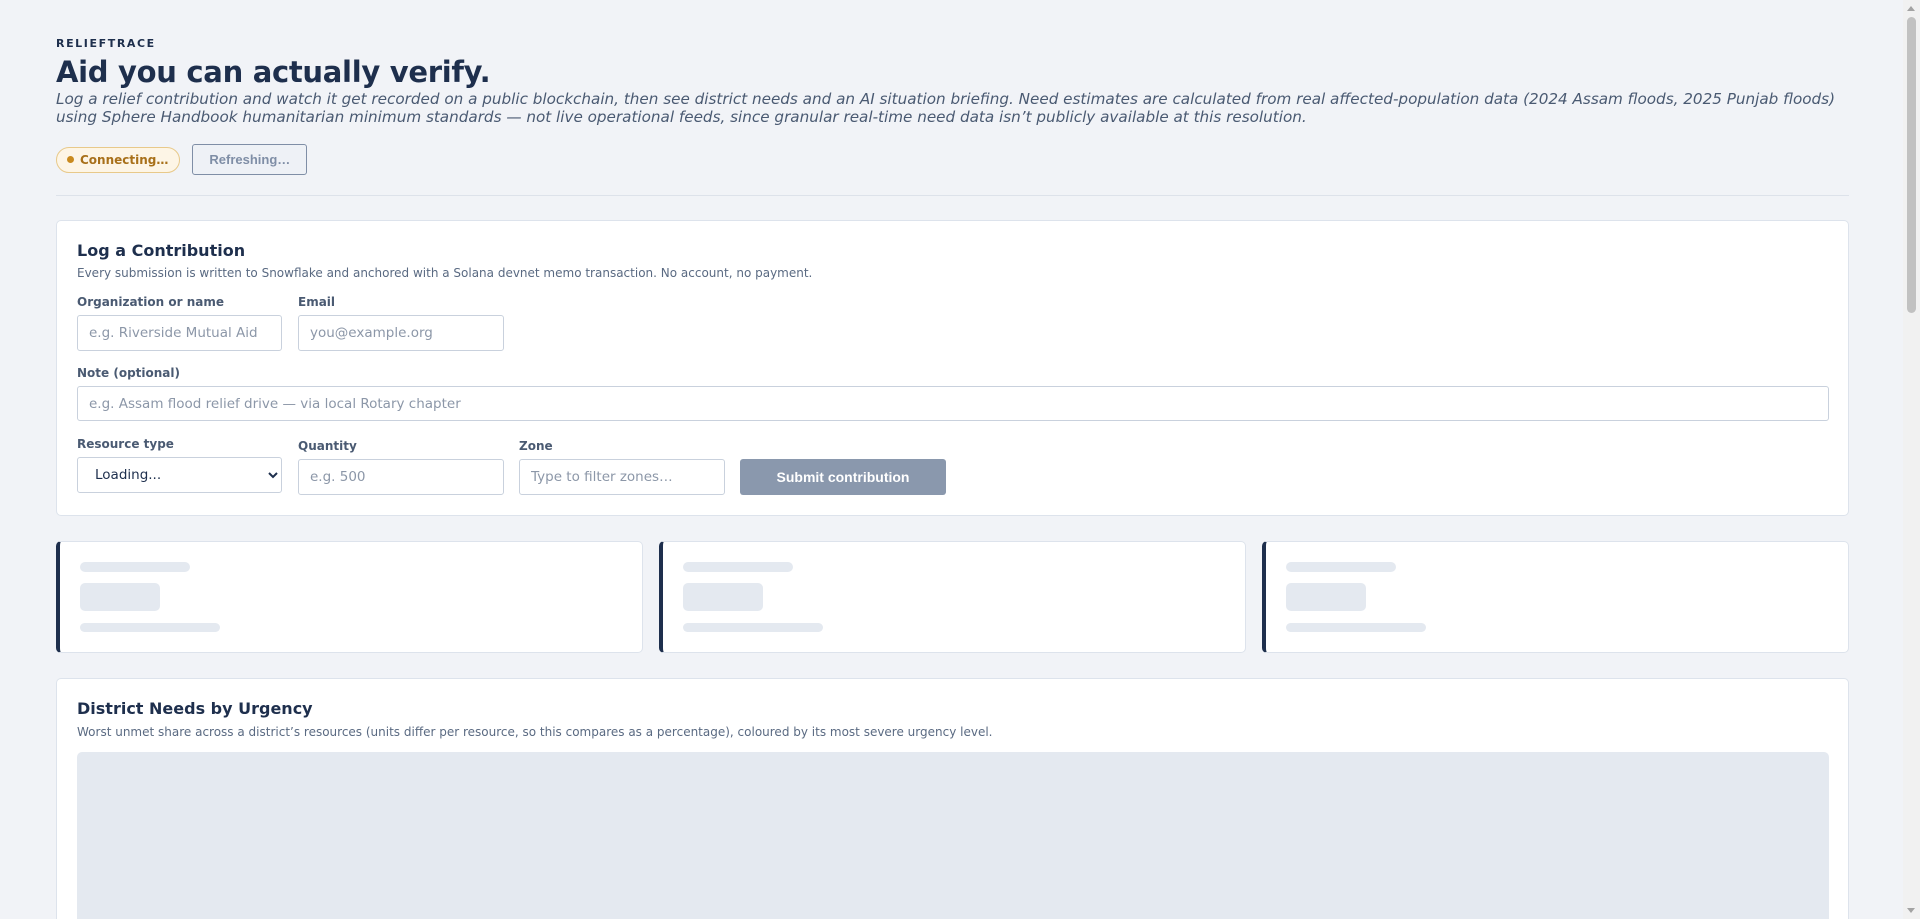  I want to click on org-label: Organization or name, so click(150, 302).